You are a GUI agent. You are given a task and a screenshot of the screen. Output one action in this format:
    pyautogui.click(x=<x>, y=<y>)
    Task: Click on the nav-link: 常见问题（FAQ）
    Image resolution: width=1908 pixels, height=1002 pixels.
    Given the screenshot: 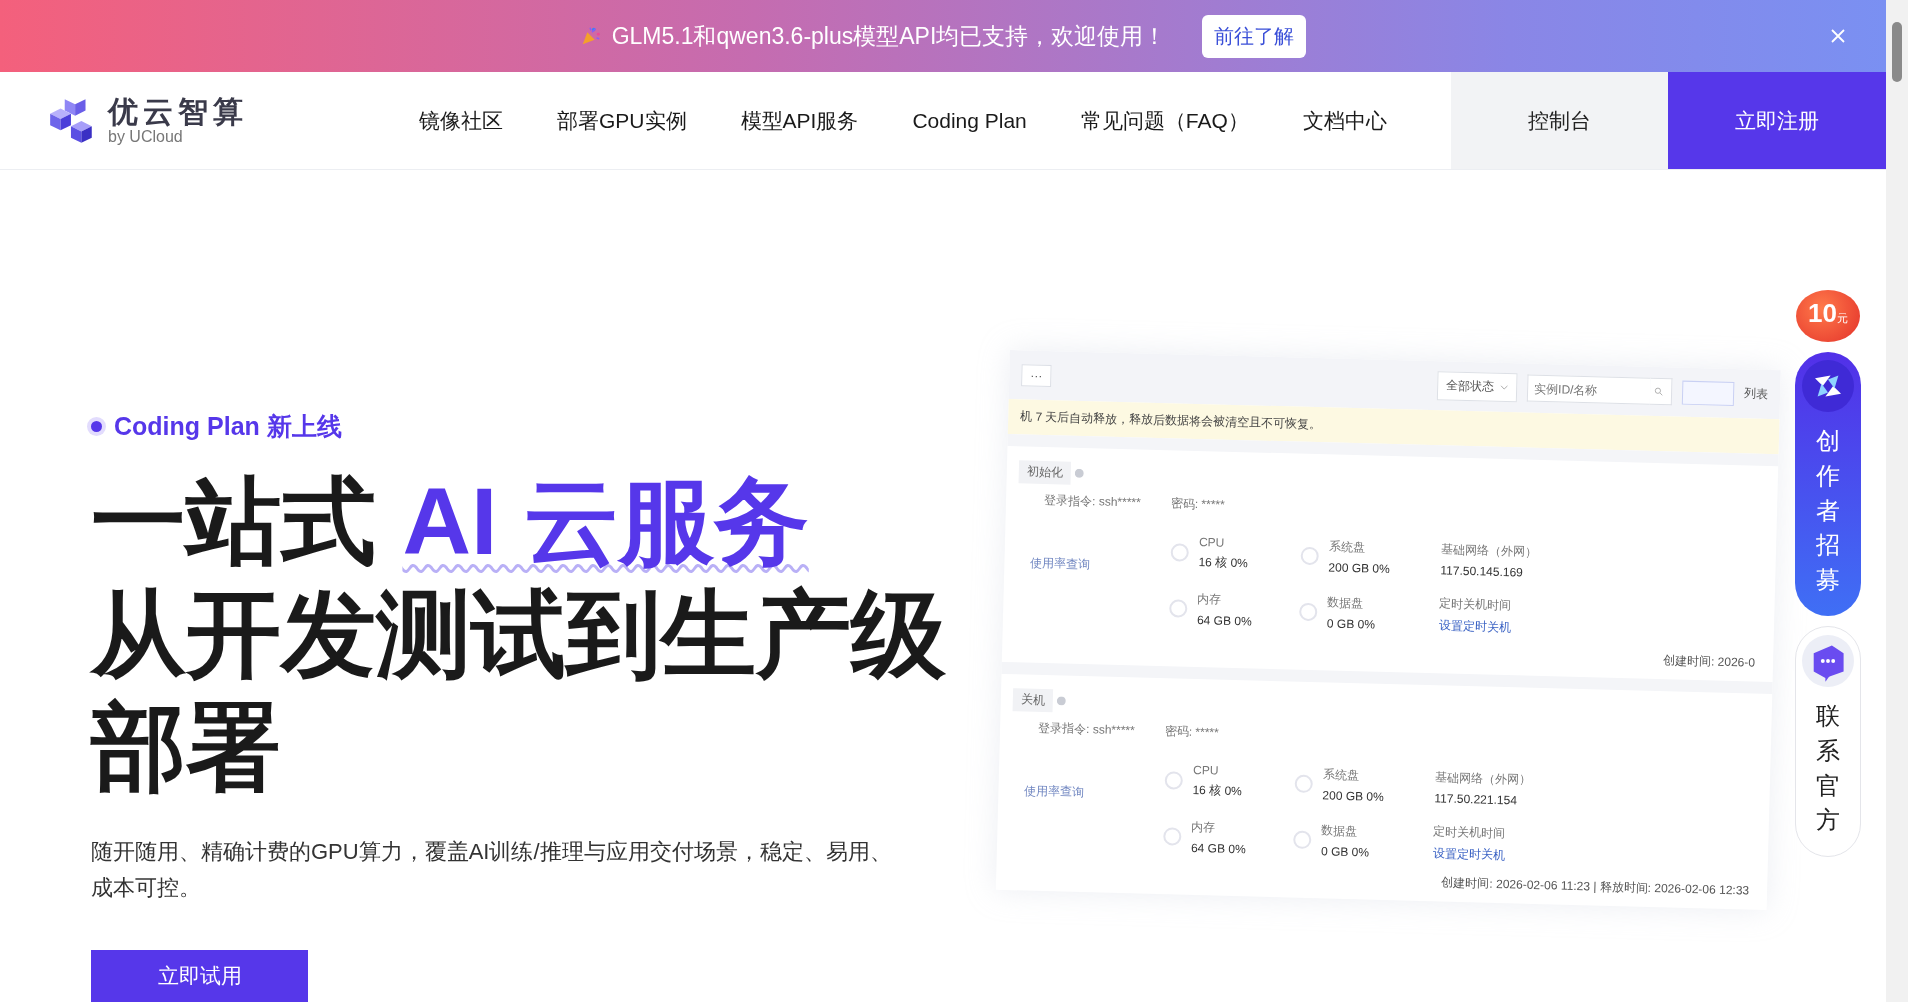 What is the action you would take?
    pyautogui.click(x=1164, y=120)
    